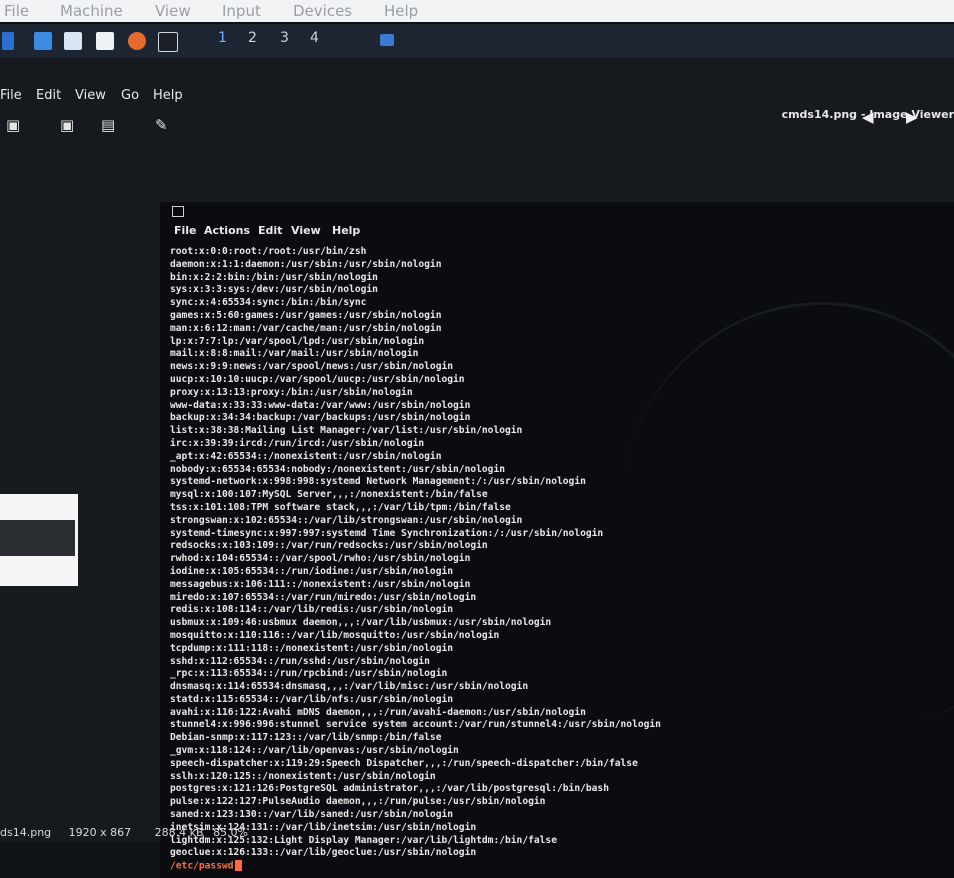 Image resolution: width=954 pixels, height=878 pixels. What do you see at coordinates (168, 42) in the screenshot?
I see `terminal-icon` at bounding box center [168, 42].